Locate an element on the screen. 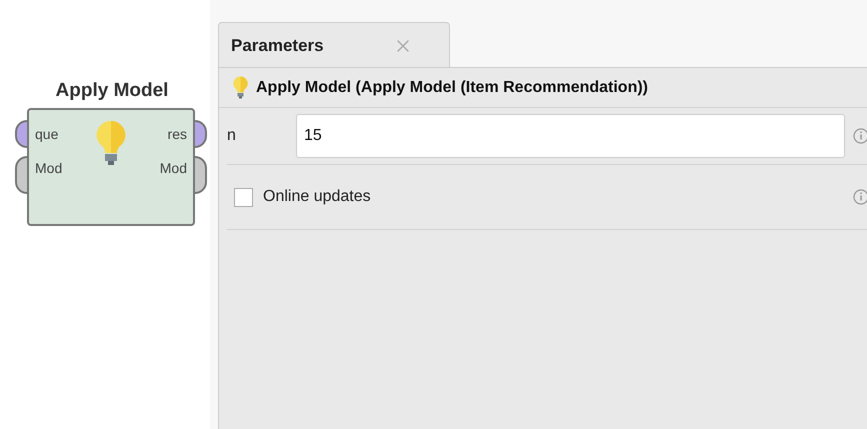  operator-heading: Apply Model (Apply Model (Item Recommendation)) is located at coordinates (452, 87).